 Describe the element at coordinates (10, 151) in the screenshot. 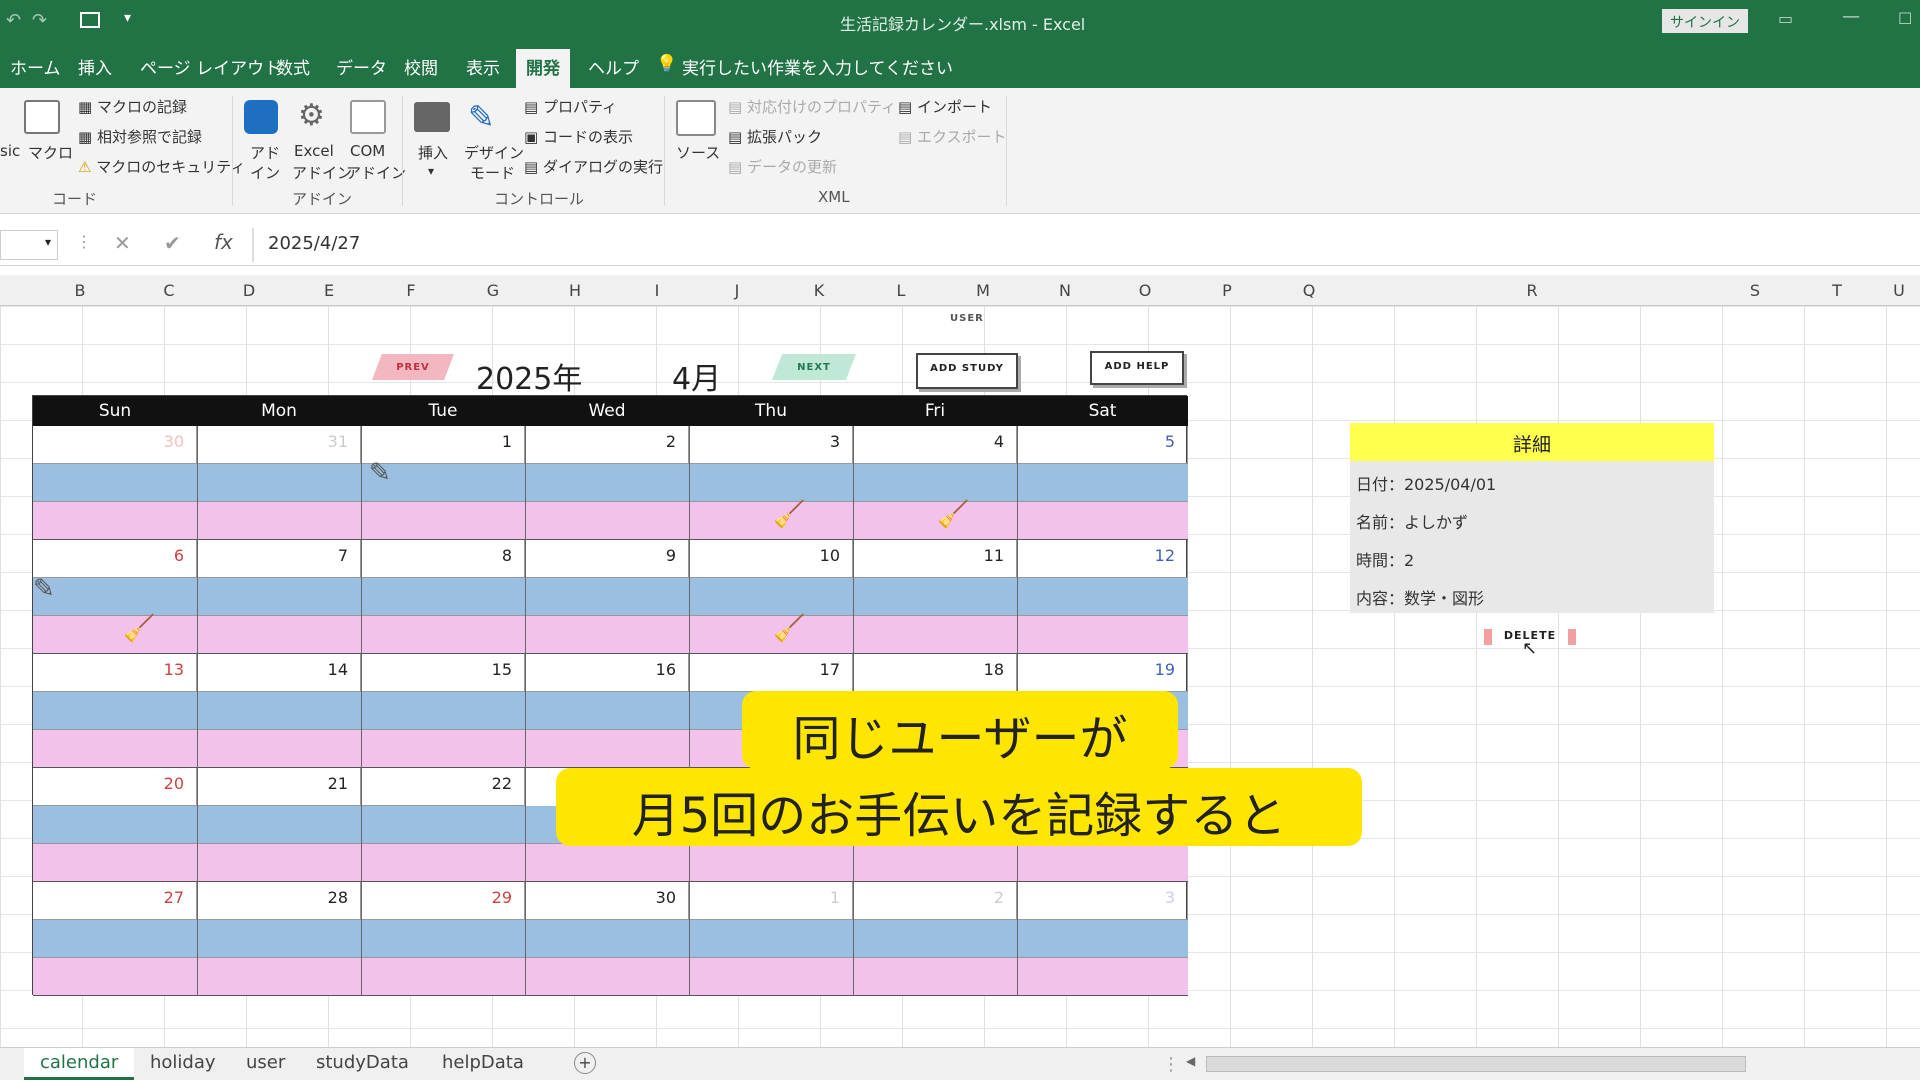

I see `visual-basic-button: sic` at that location.